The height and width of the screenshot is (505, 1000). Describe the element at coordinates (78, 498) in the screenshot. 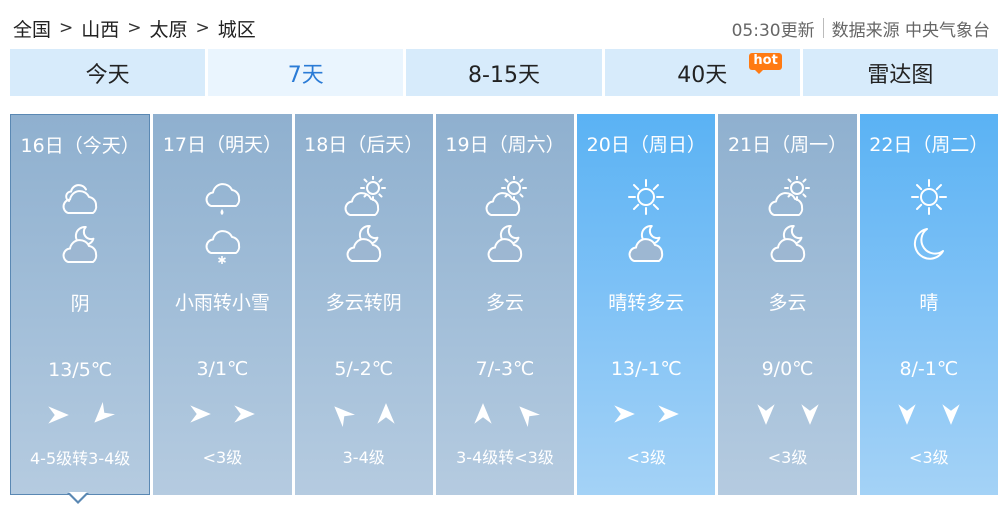

I see `selected-day-pointer` at that location.